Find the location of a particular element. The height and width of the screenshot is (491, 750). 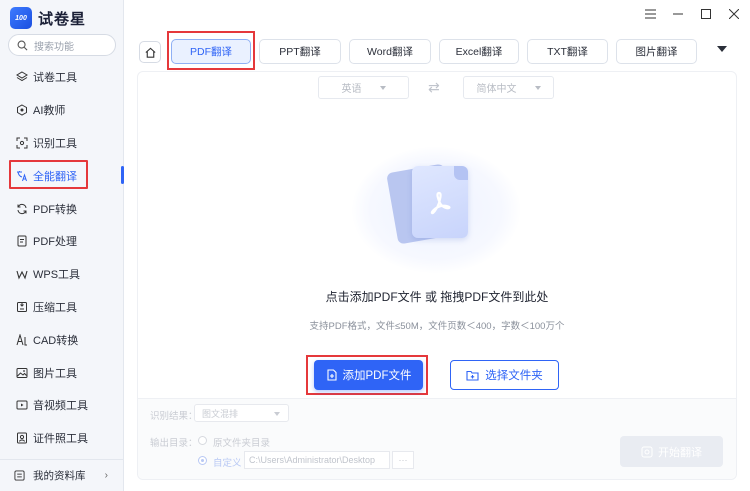

sidebar-item-pdf-process: PDF处理 is located at coordinates (62, 241).